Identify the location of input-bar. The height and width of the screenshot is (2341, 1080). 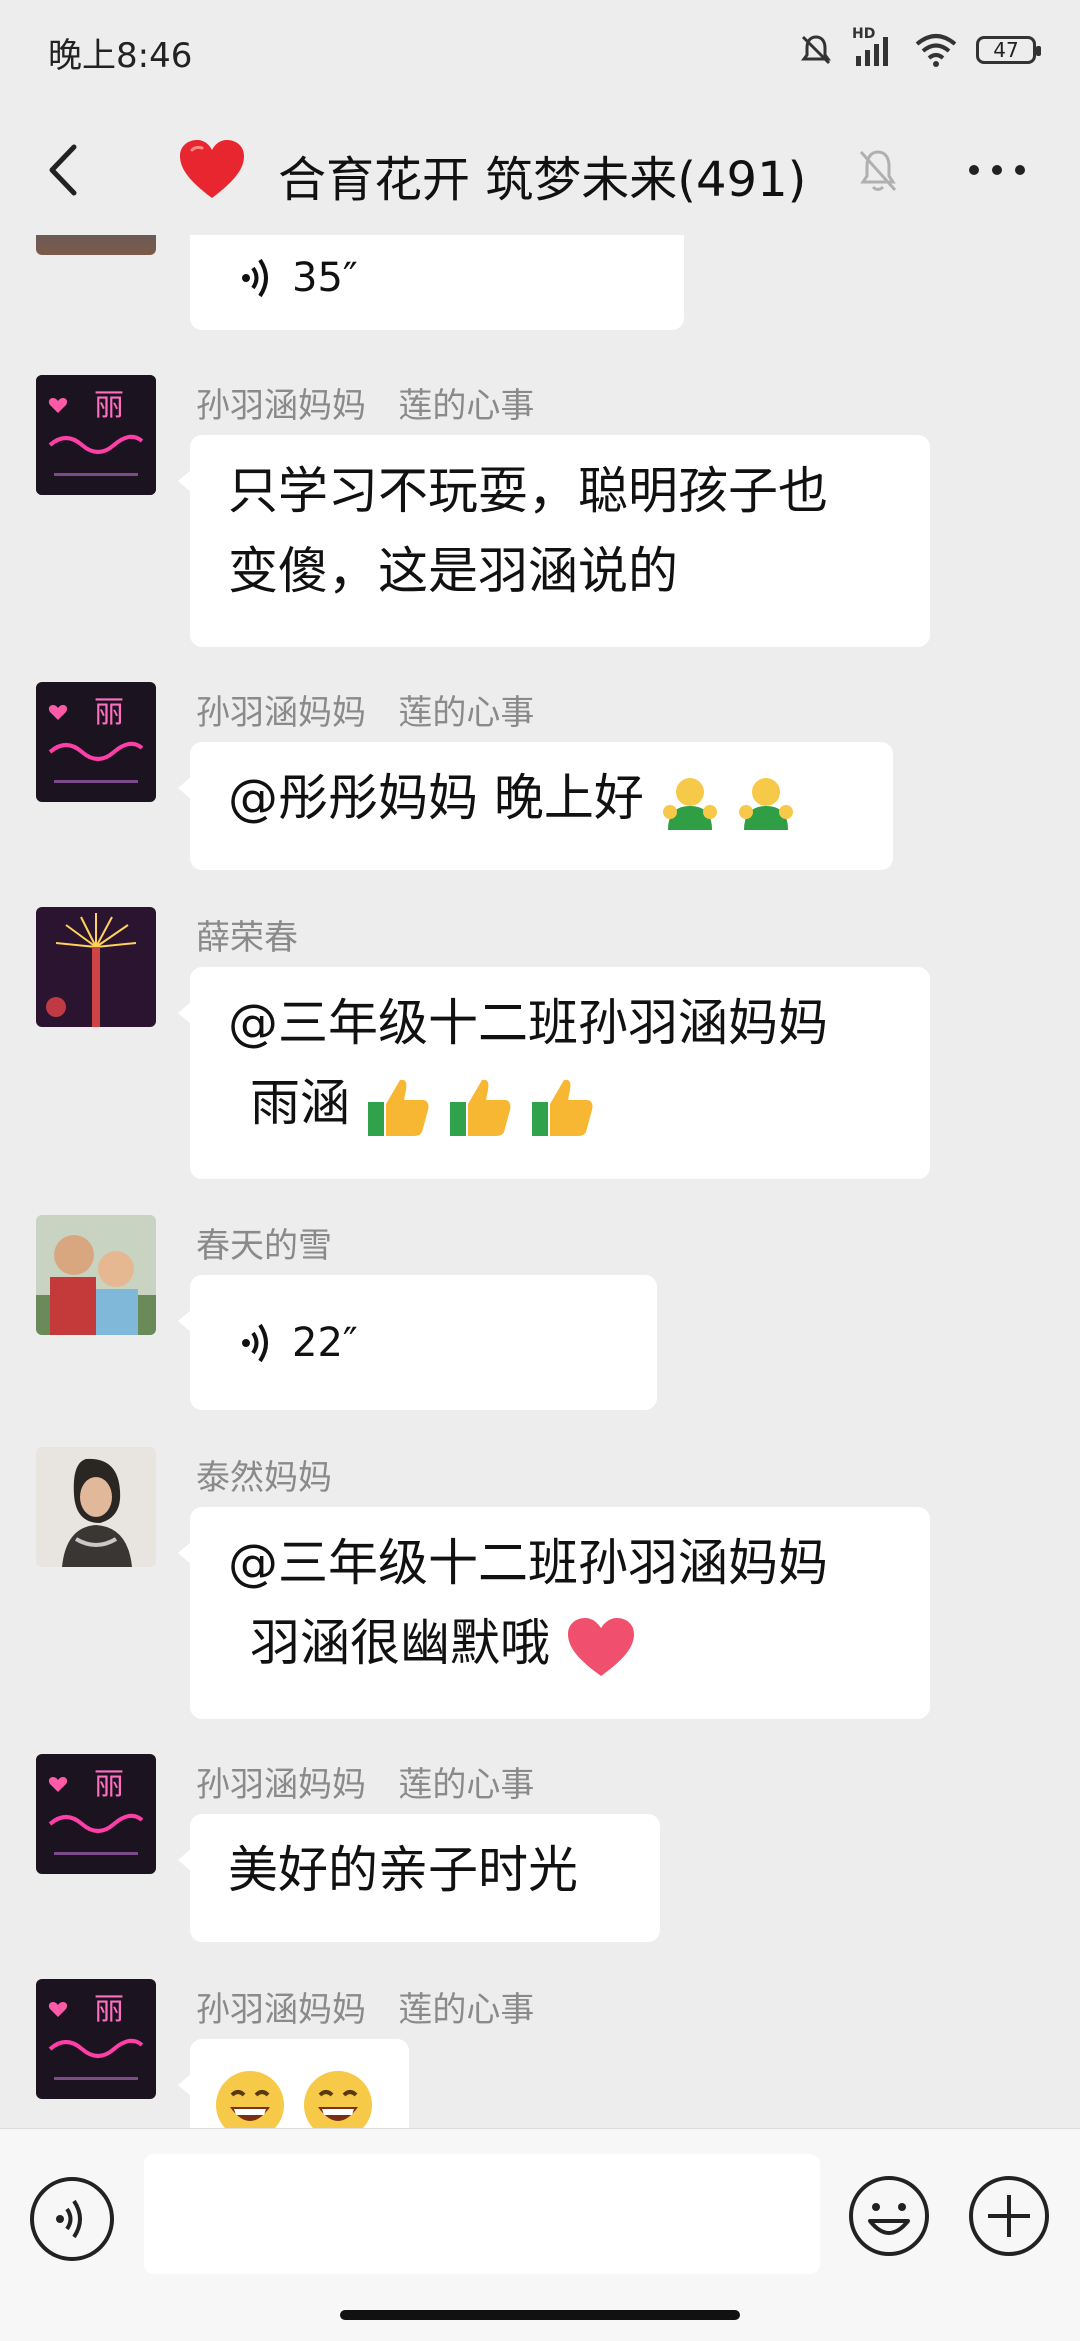
(540, 2234).